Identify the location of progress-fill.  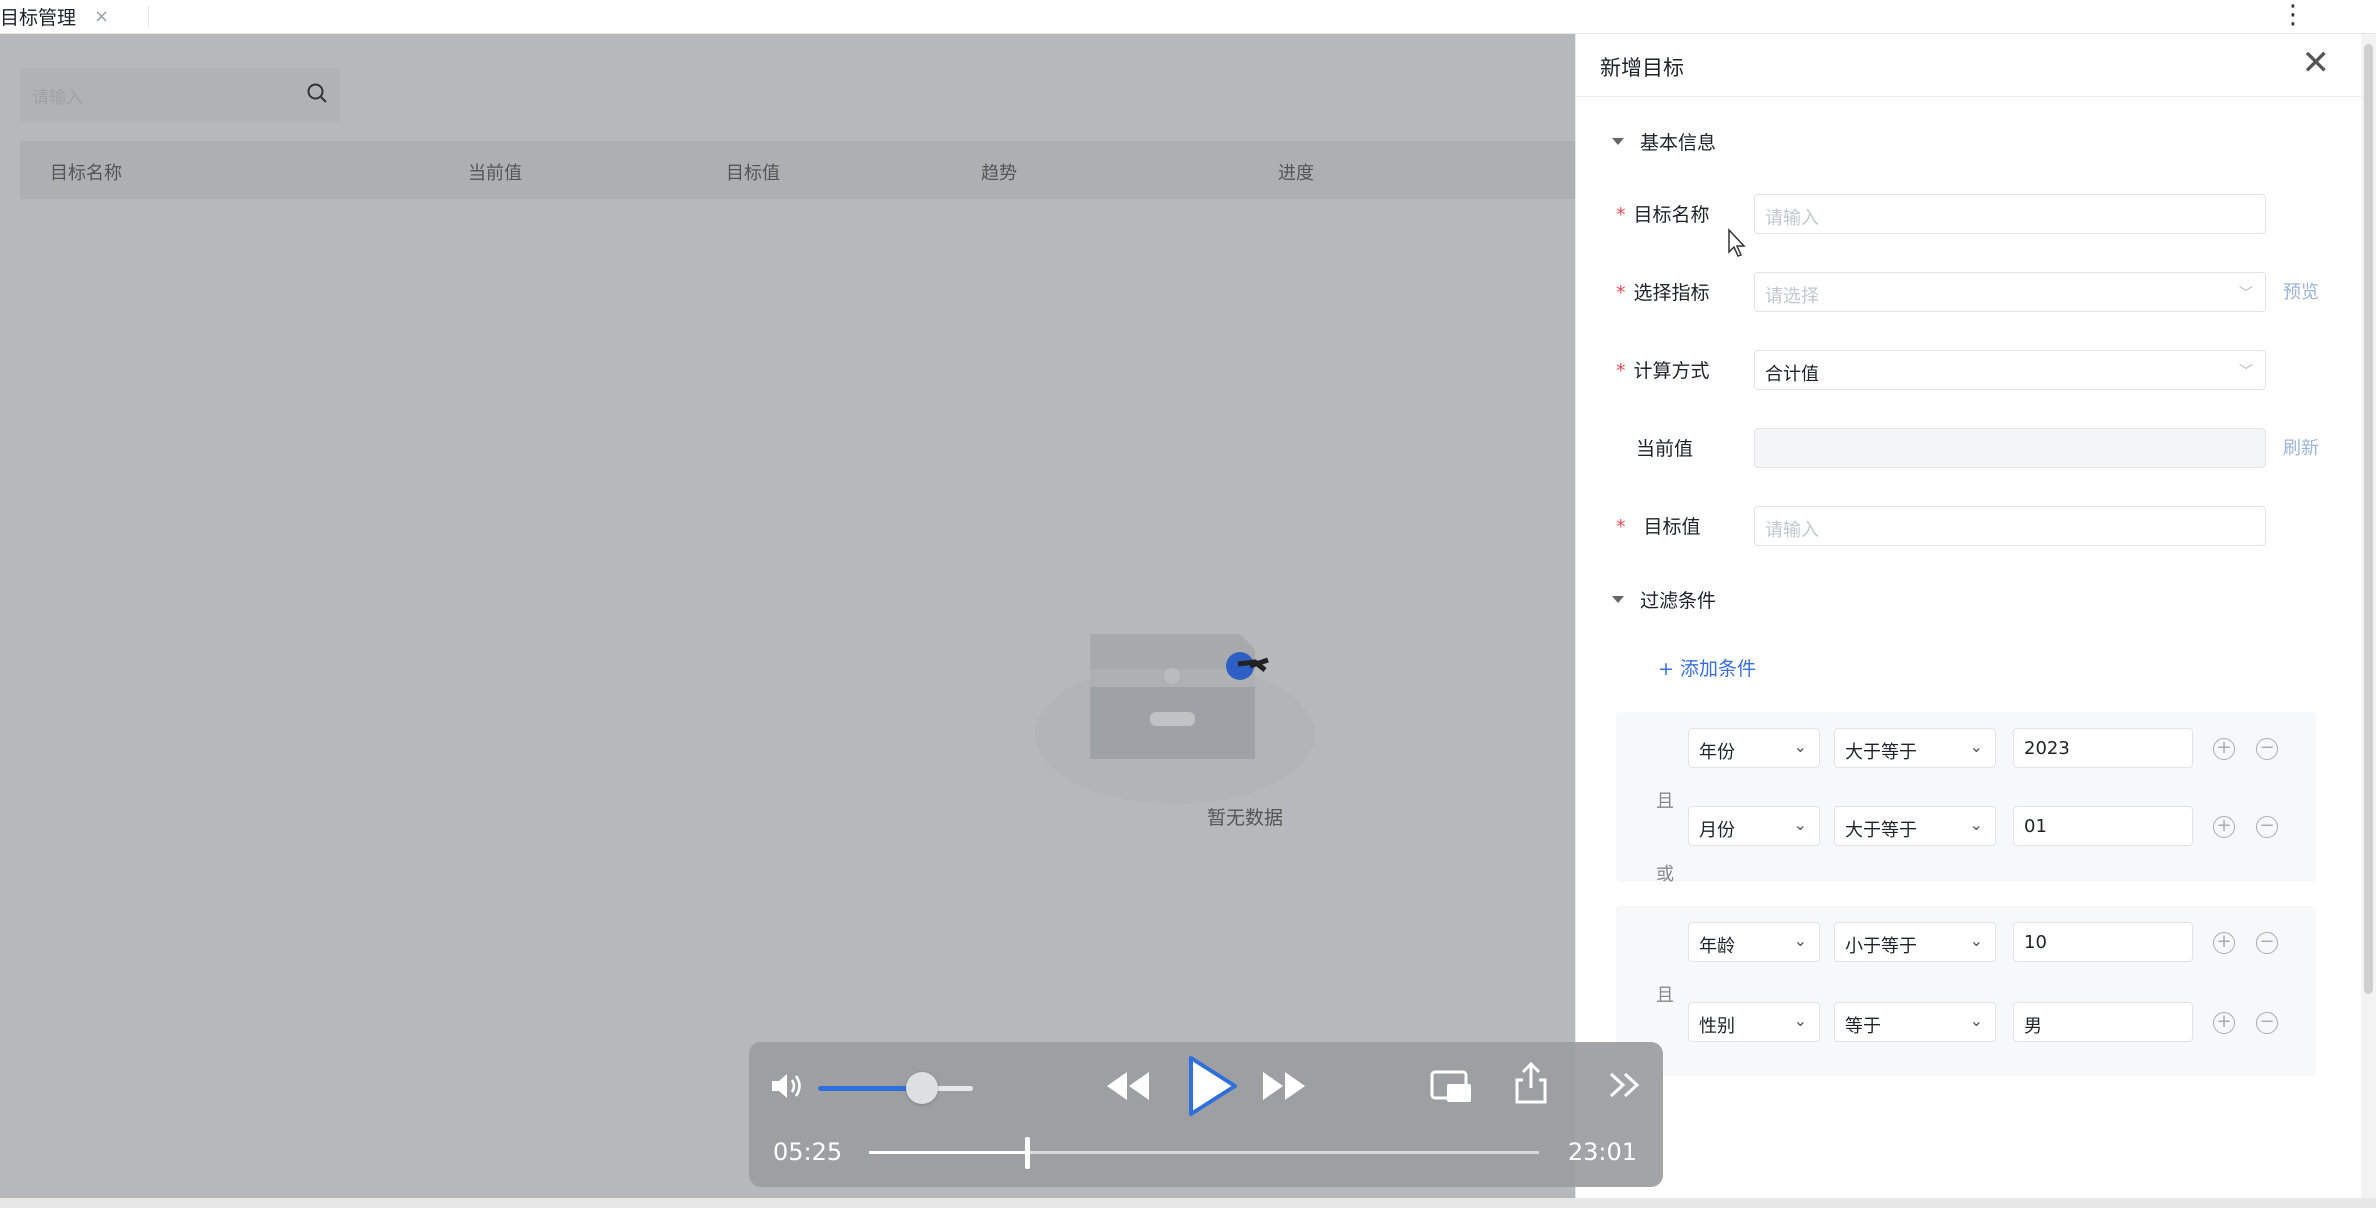
(948, 1152).